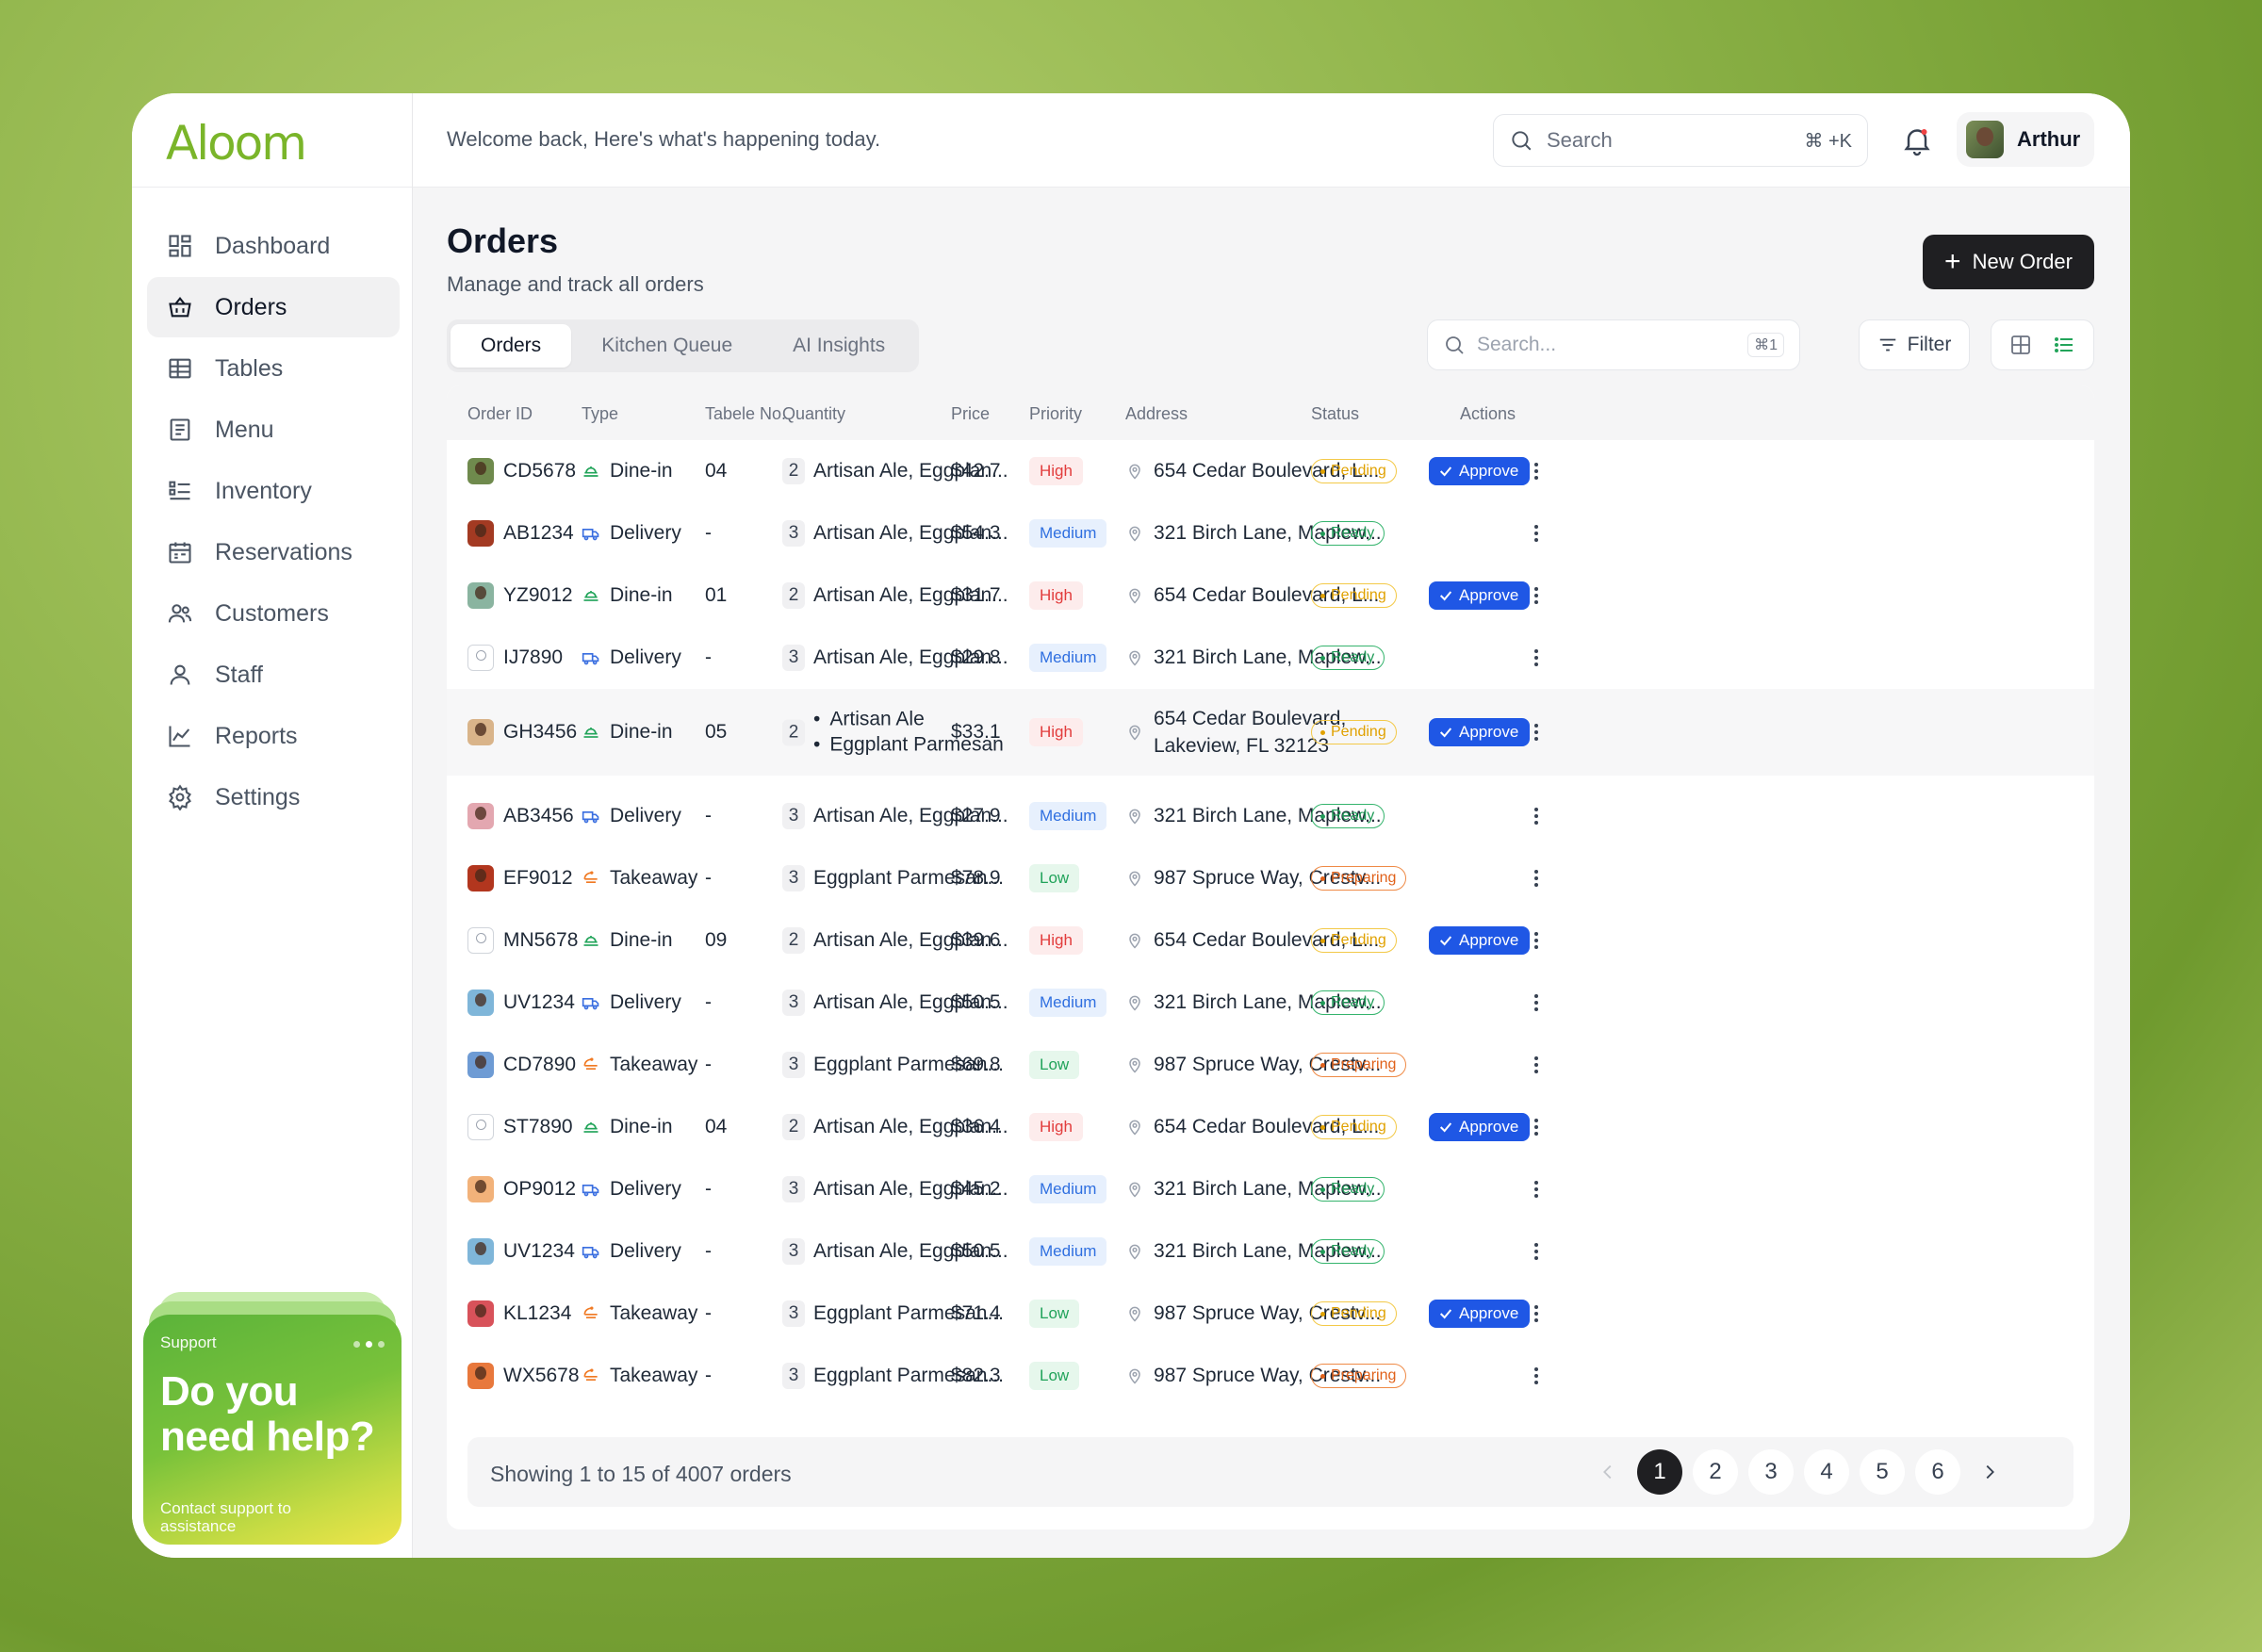 Image resolution: width=2262 pixels, height=1652 pixels. I want to click on sidebar-item-tables: Tables, so click(274, 369).